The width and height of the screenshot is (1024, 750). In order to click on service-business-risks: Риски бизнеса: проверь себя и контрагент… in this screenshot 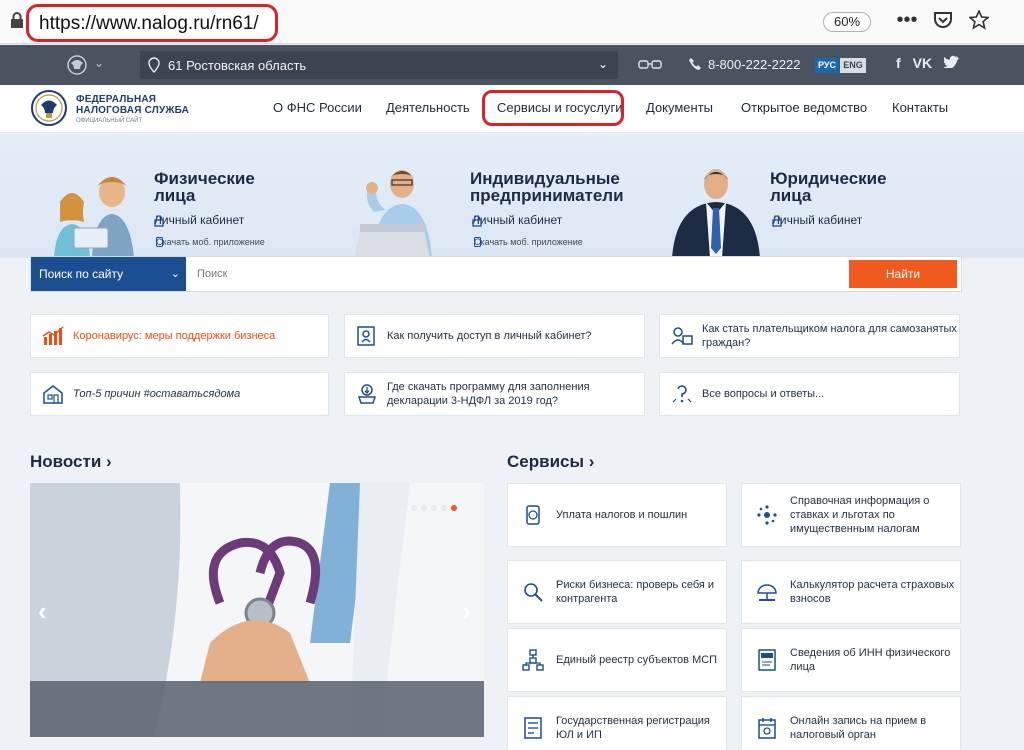, I will do `click(617, 592)`.